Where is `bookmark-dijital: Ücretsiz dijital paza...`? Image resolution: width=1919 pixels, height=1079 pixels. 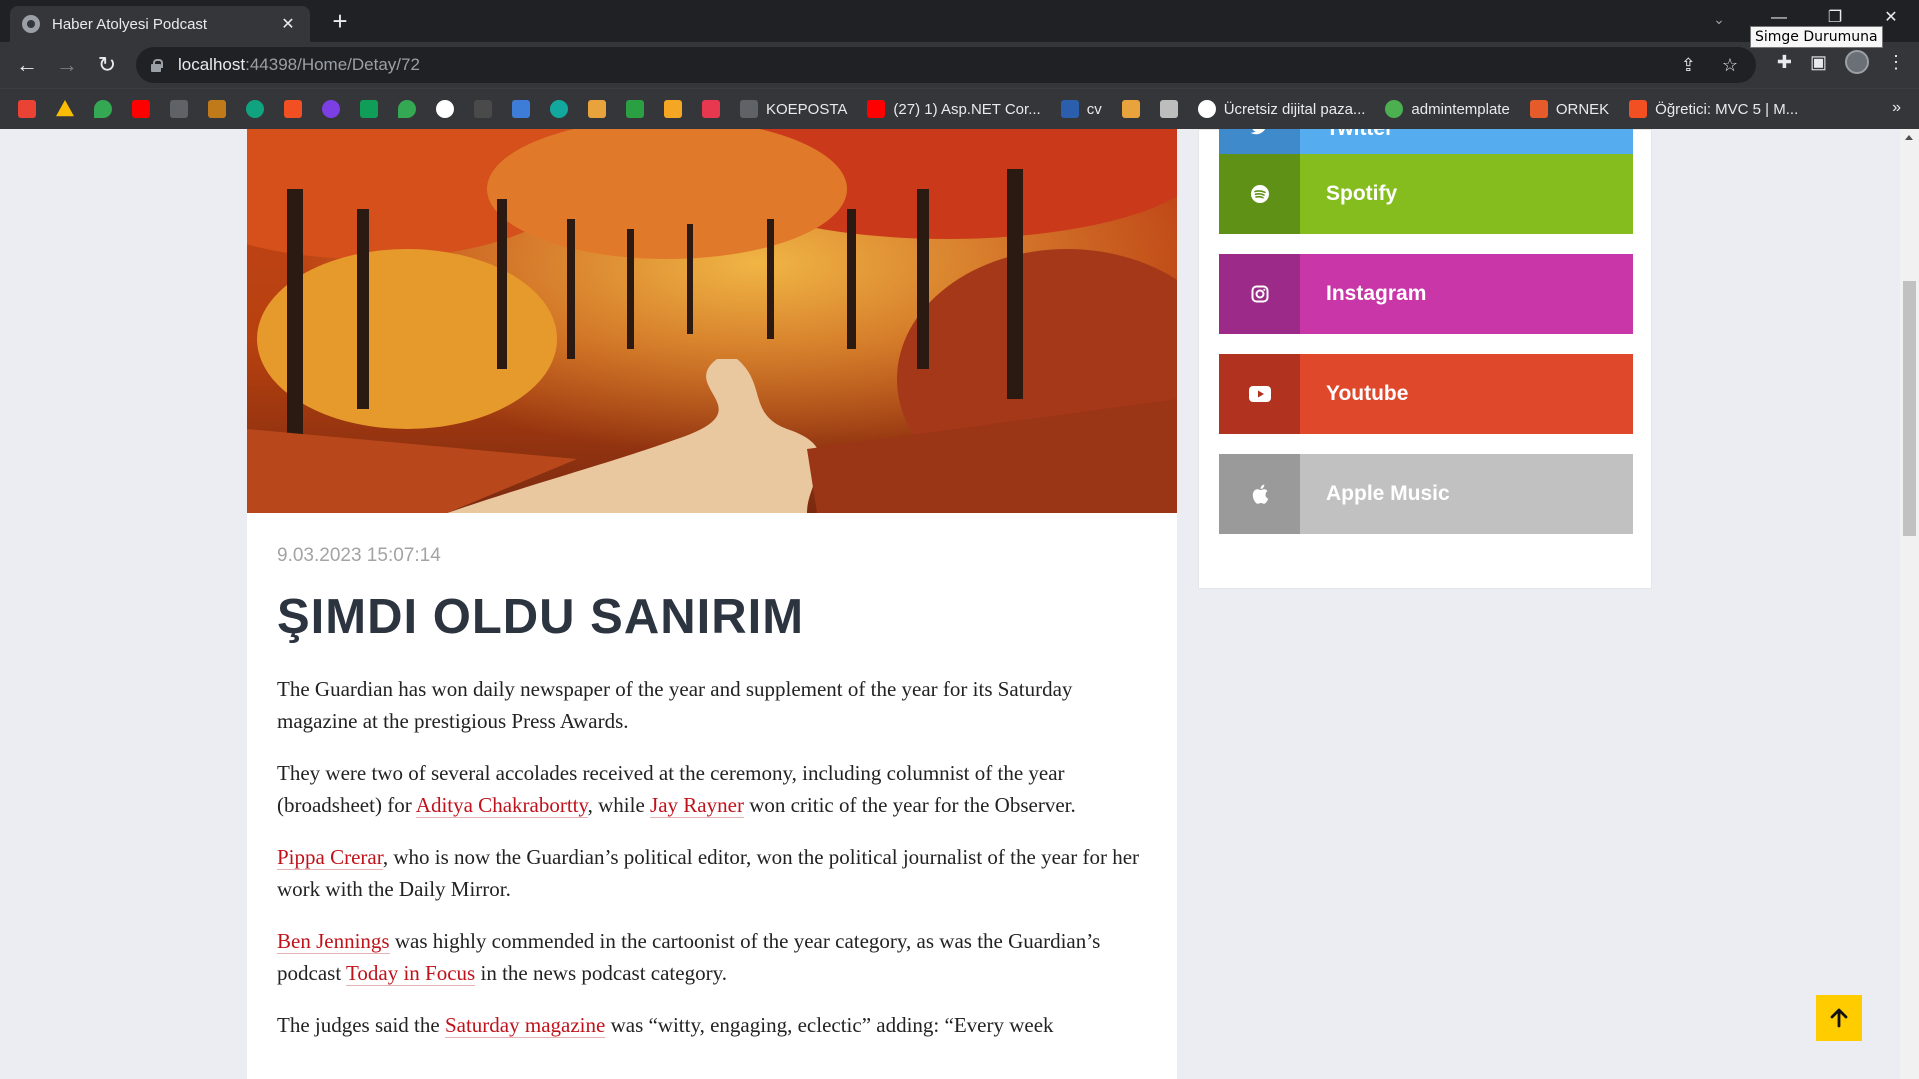
bookmark-dijital: Ücretsiz dijital paza... is located at coordinates (1281, 109).